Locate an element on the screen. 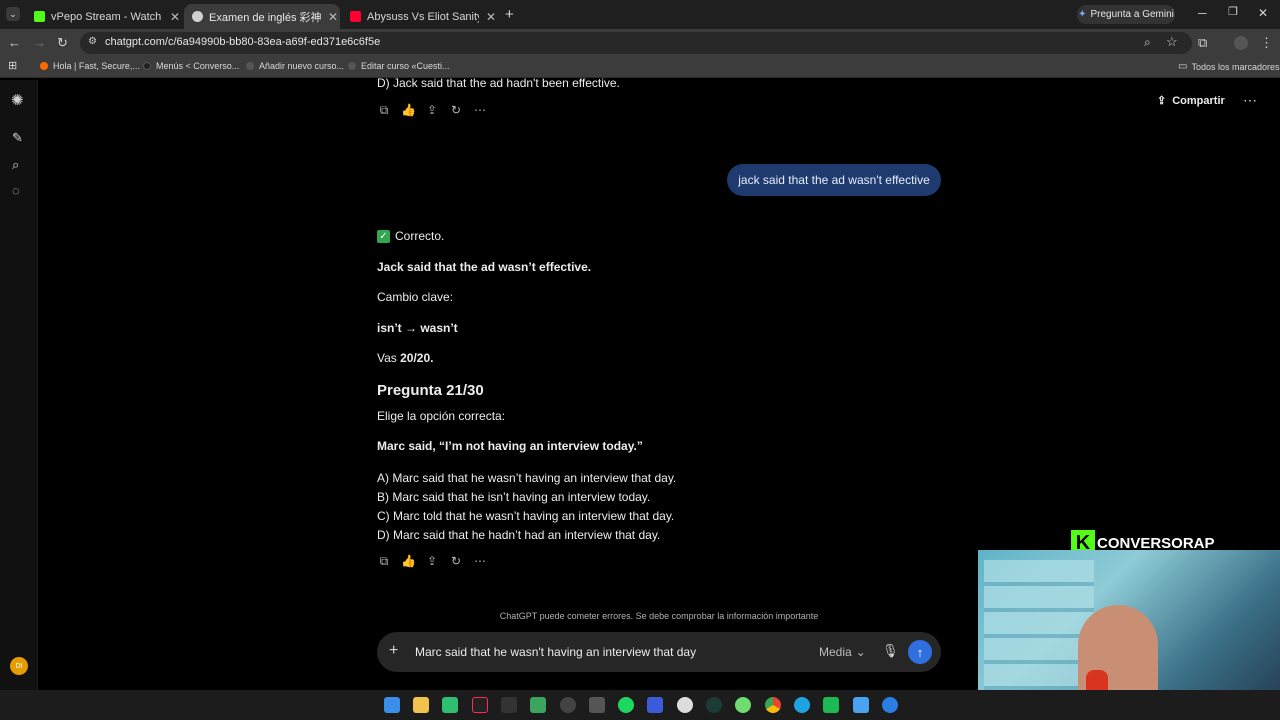  check-icon: ✓ is located at coordinates (383, 236).